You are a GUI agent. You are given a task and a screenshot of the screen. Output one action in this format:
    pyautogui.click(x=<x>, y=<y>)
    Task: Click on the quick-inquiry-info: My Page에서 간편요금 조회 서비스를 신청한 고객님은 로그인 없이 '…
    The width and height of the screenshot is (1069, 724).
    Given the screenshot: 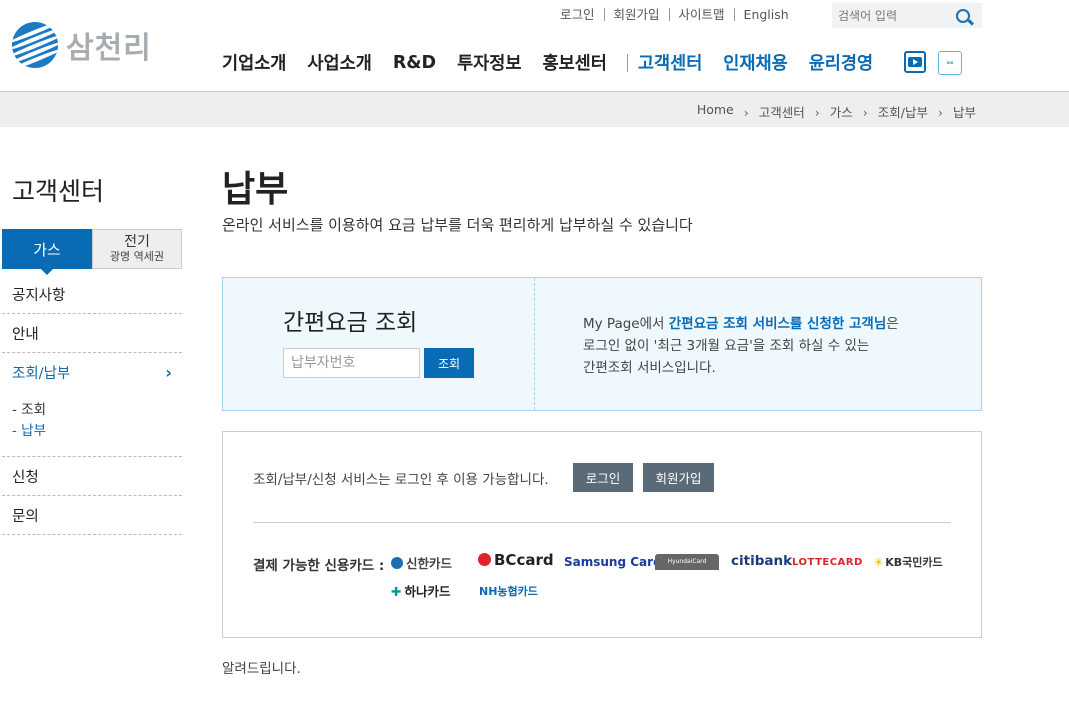 What is the action you would take?
    pyautogui.click(x=741, y=346)
    